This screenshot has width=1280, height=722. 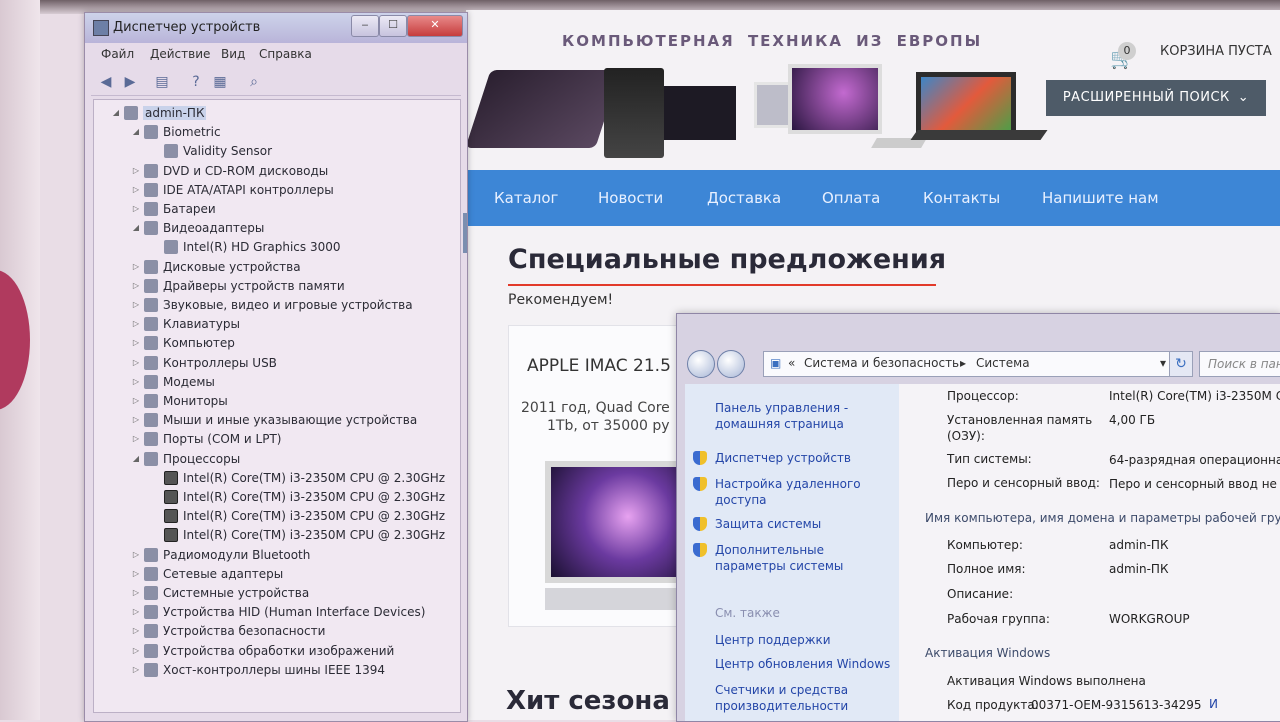 What do you see at coordinates (180, 401) in the screenshot?
I see `tree-category: ▷ Мониторы` at bounding box center [180, 401].